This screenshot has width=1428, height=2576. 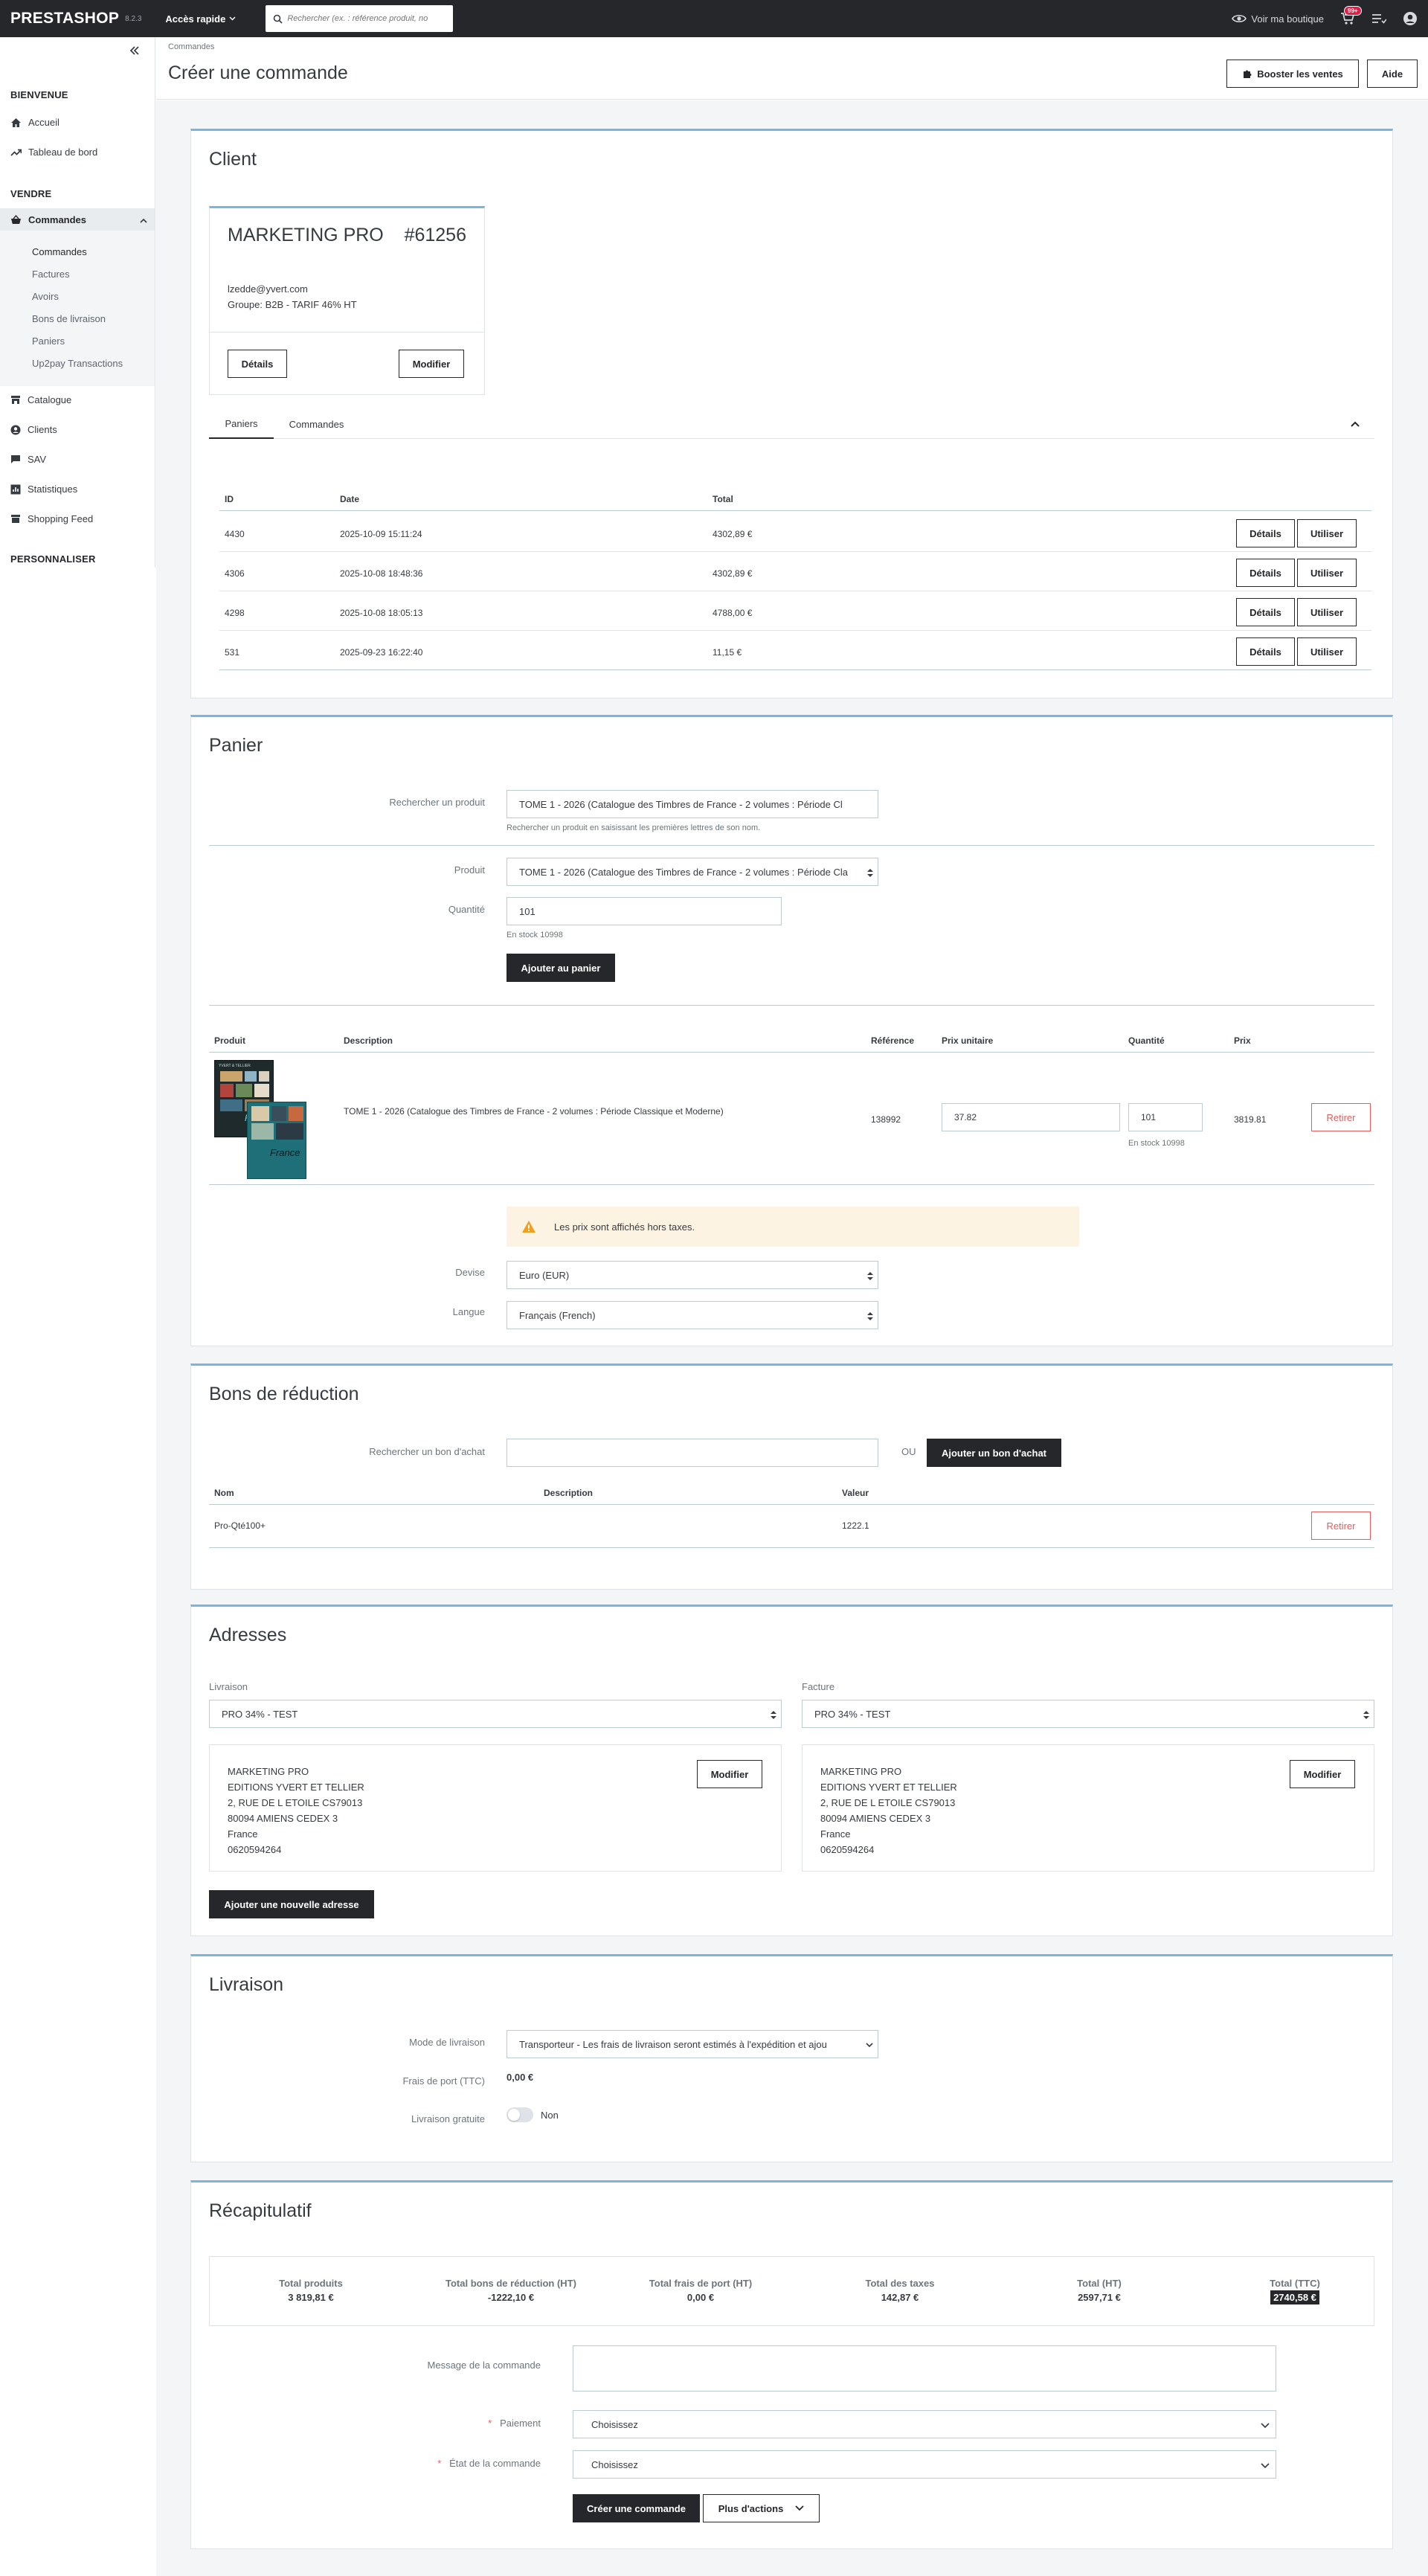 I want to click on customer-details-button: Détails, so click(x=257, y=364).